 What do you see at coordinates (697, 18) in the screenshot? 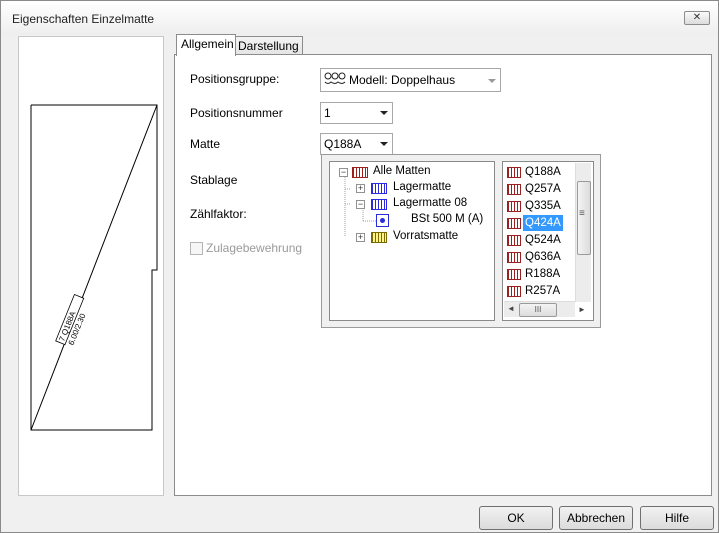
I see `close-icon: ✕` at bounding box center [697, 18].